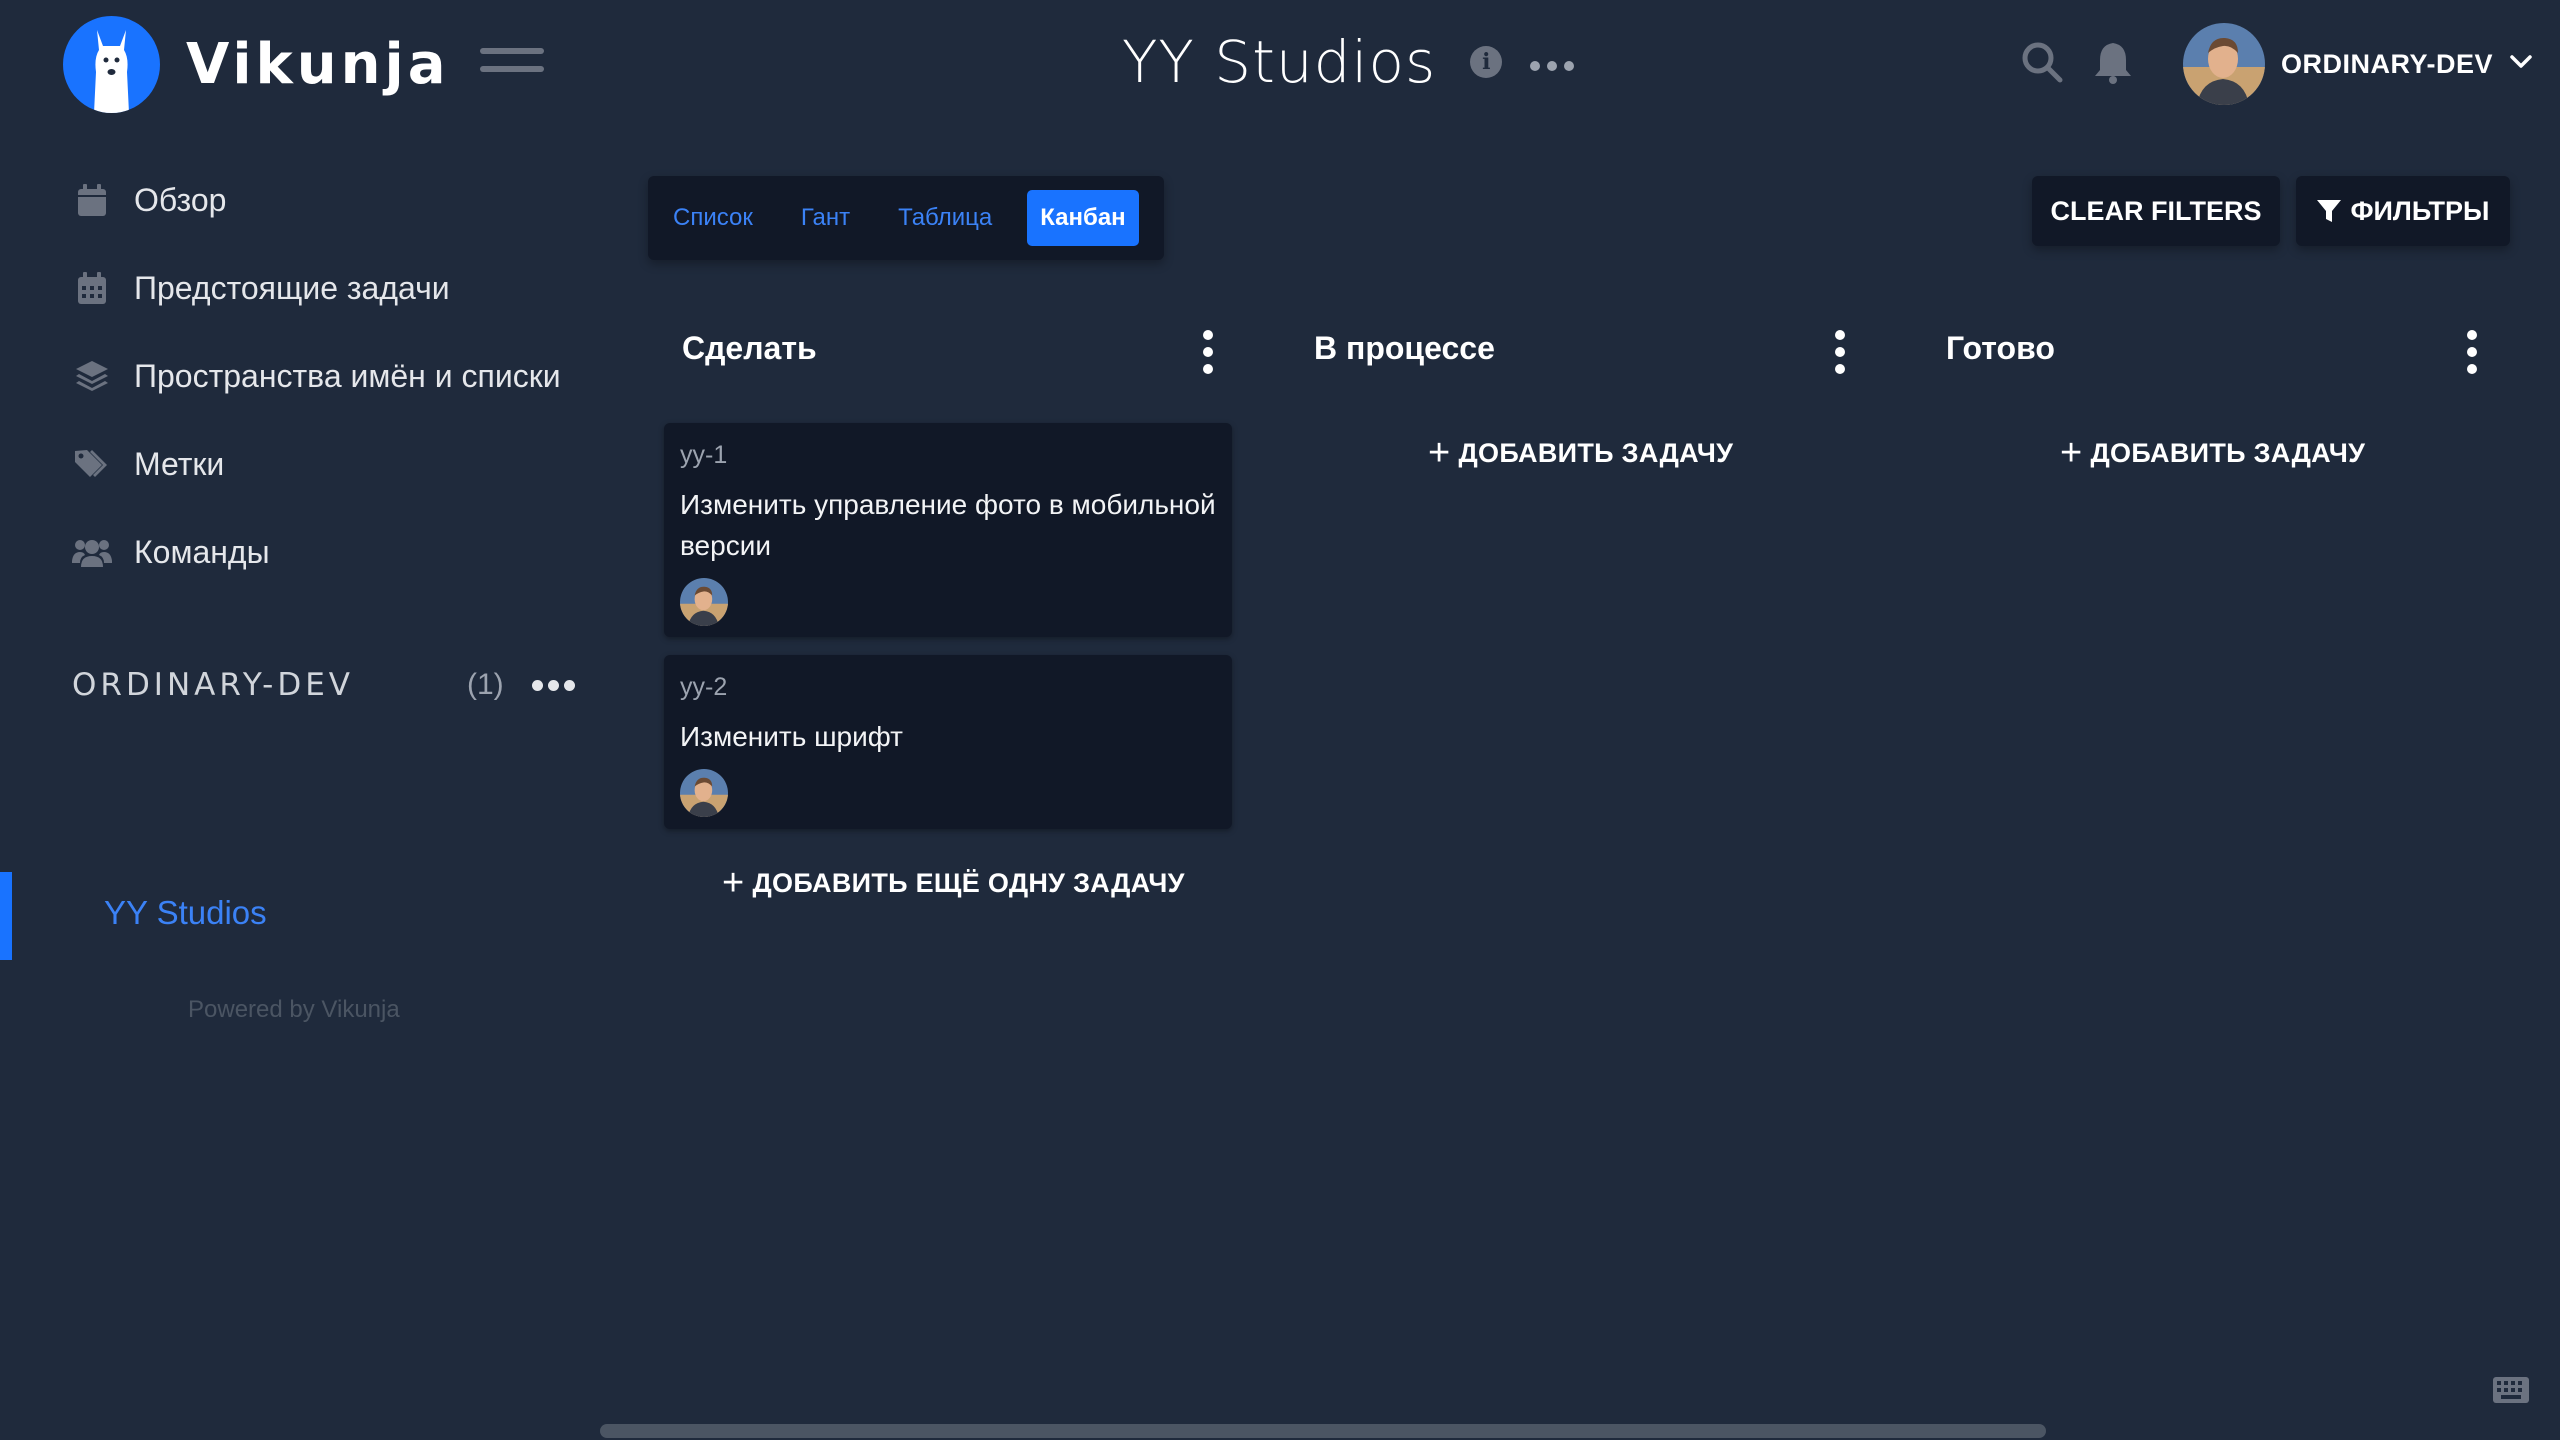 The height and width of the screenshot is (1440, 2560). What do you see at coordinates (92, 288) in the screenshot?
I see `calendar-grid-icon` at bounding box center [92, 288].